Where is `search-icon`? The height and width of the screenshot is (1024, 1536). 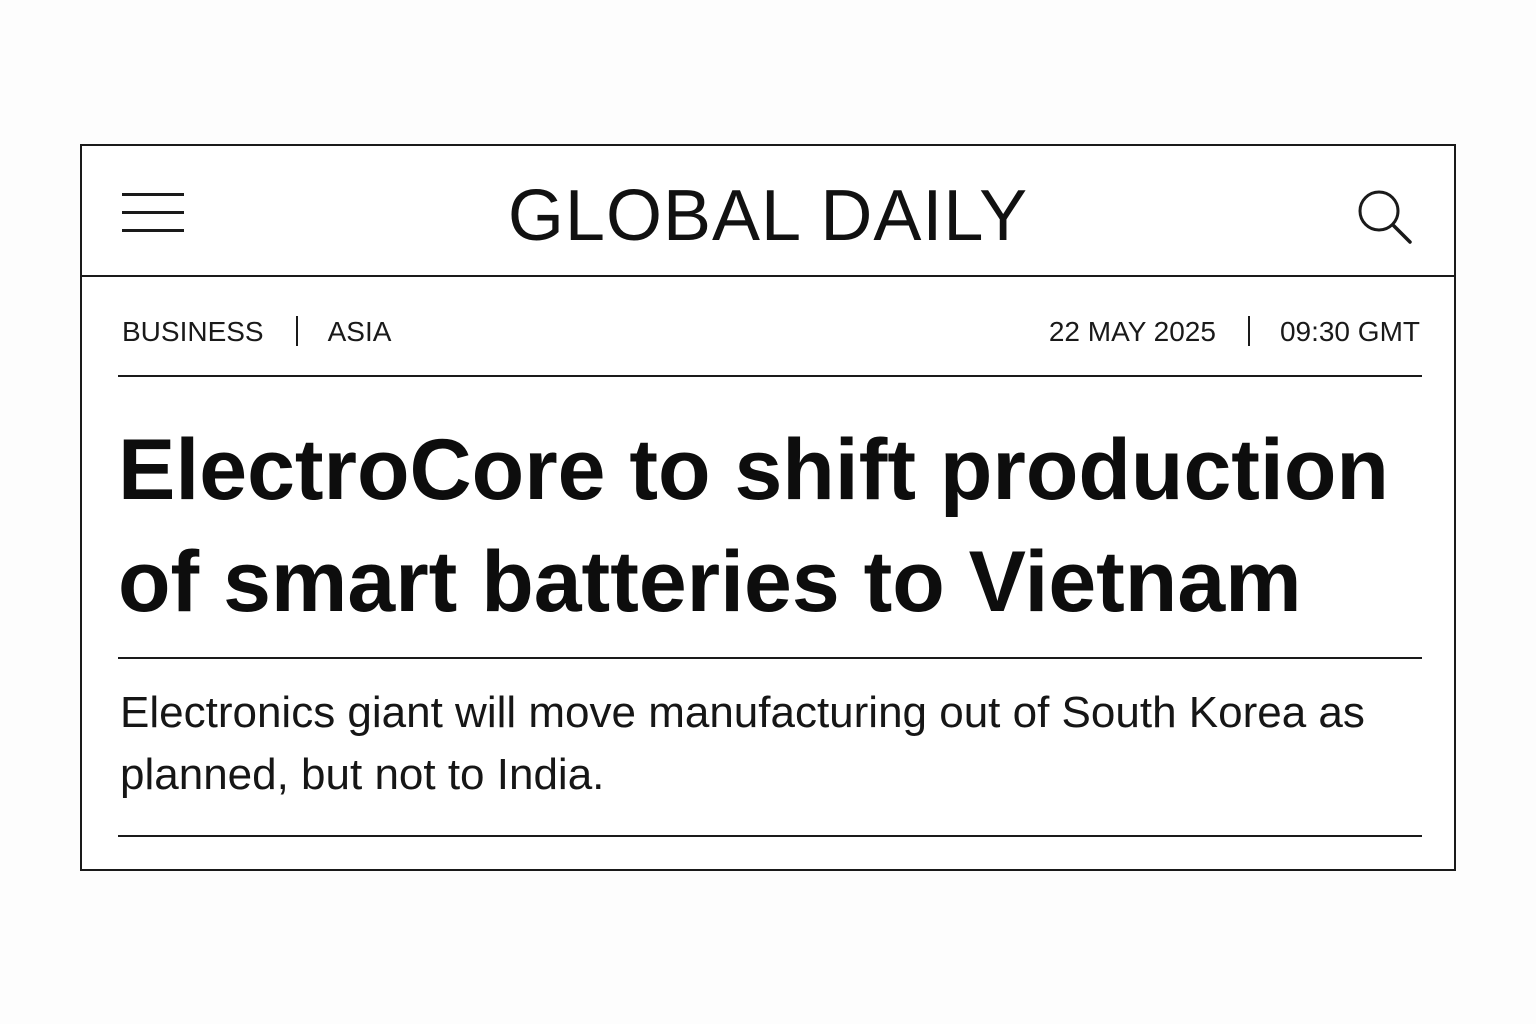
search-icon is located at coordinates (1384, 216).